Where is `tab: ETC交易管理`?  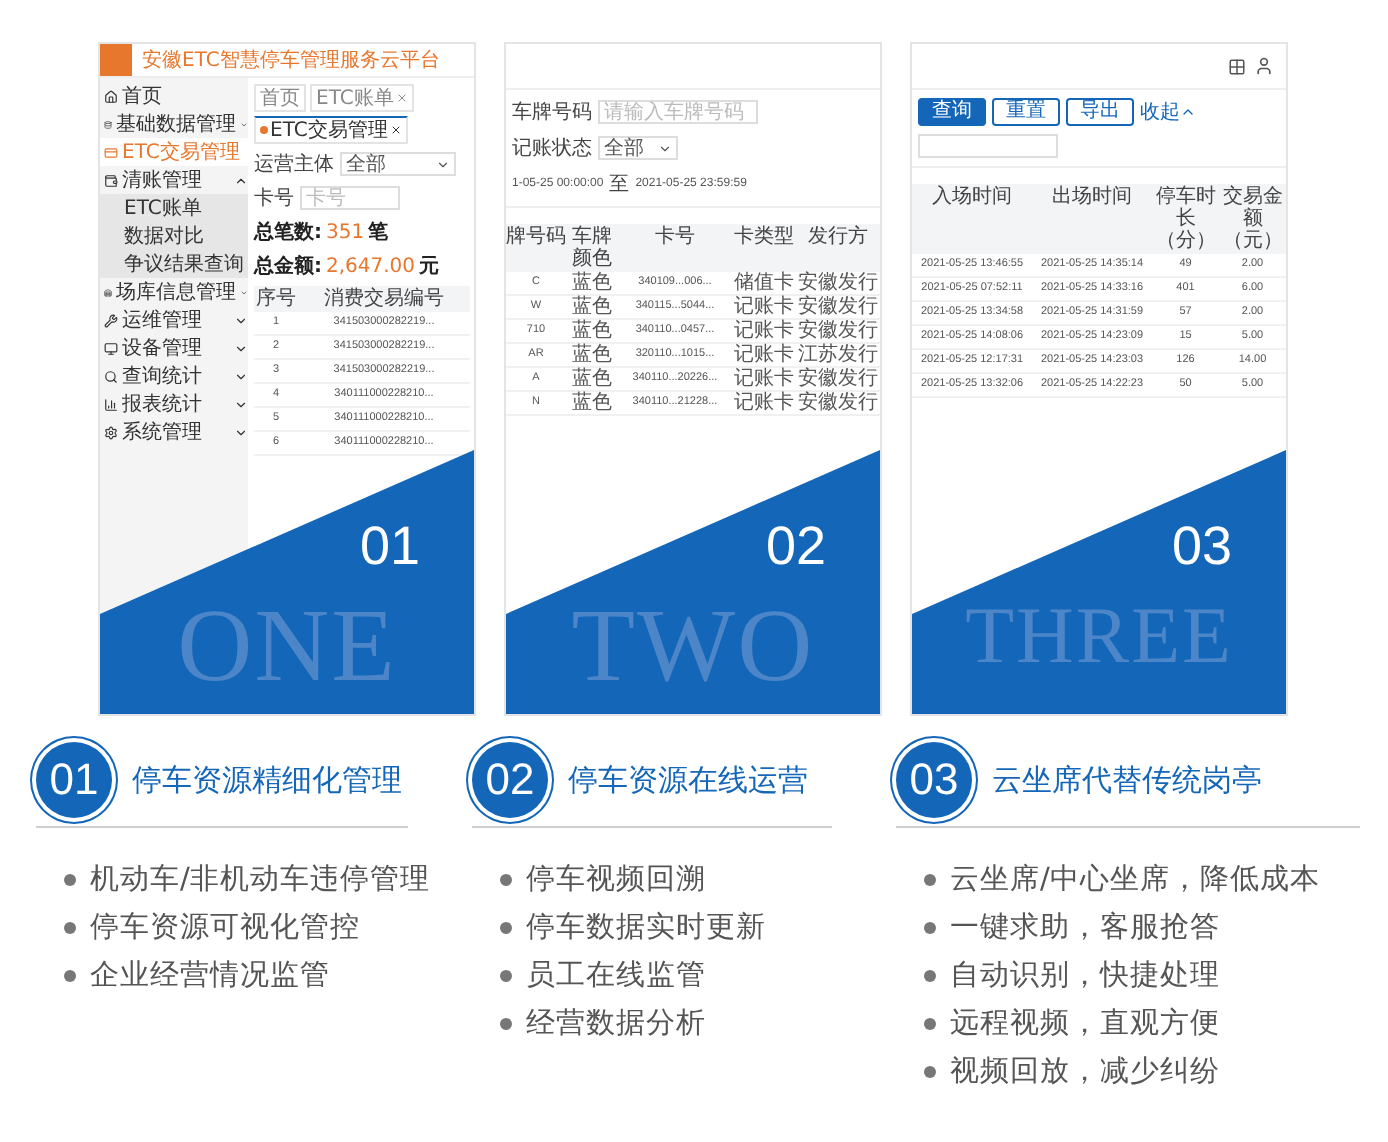
tab: ETC交易管理 is located at coordinates (331, 130).